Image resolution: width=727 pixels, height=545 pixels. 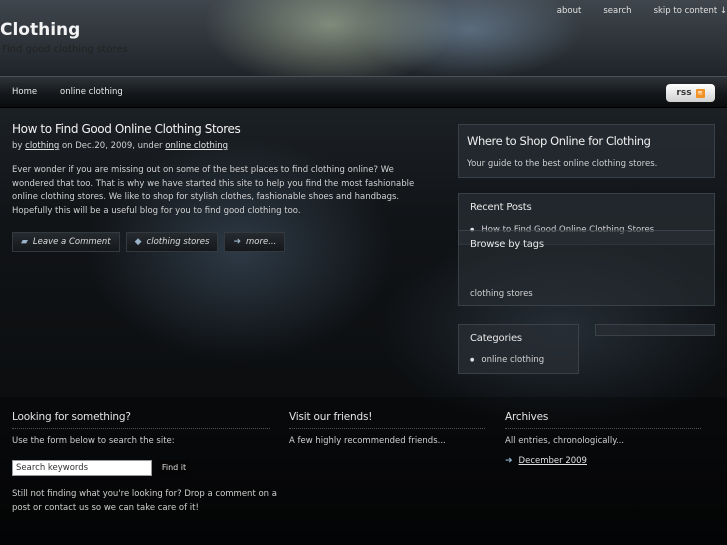 What do you see at coordinates (174, 467) in the screenshot?
I see `find-it-button: Find it` at bounding box center [174, 467].